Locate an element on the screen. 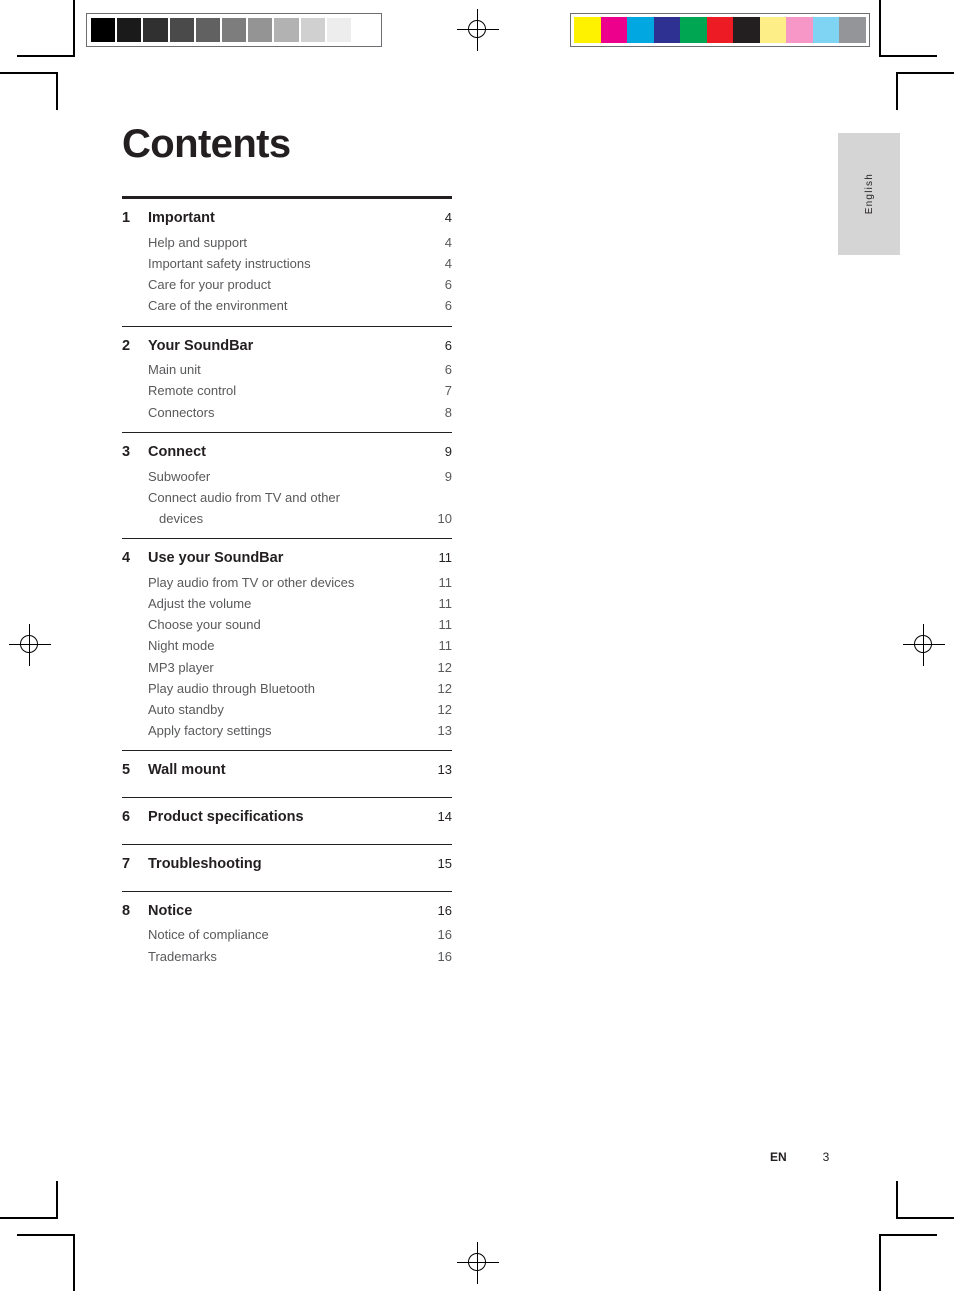 The height and width of the screenshot is (1291, 954). toc-entry-page: 9 is located at coordinates (448, 476).